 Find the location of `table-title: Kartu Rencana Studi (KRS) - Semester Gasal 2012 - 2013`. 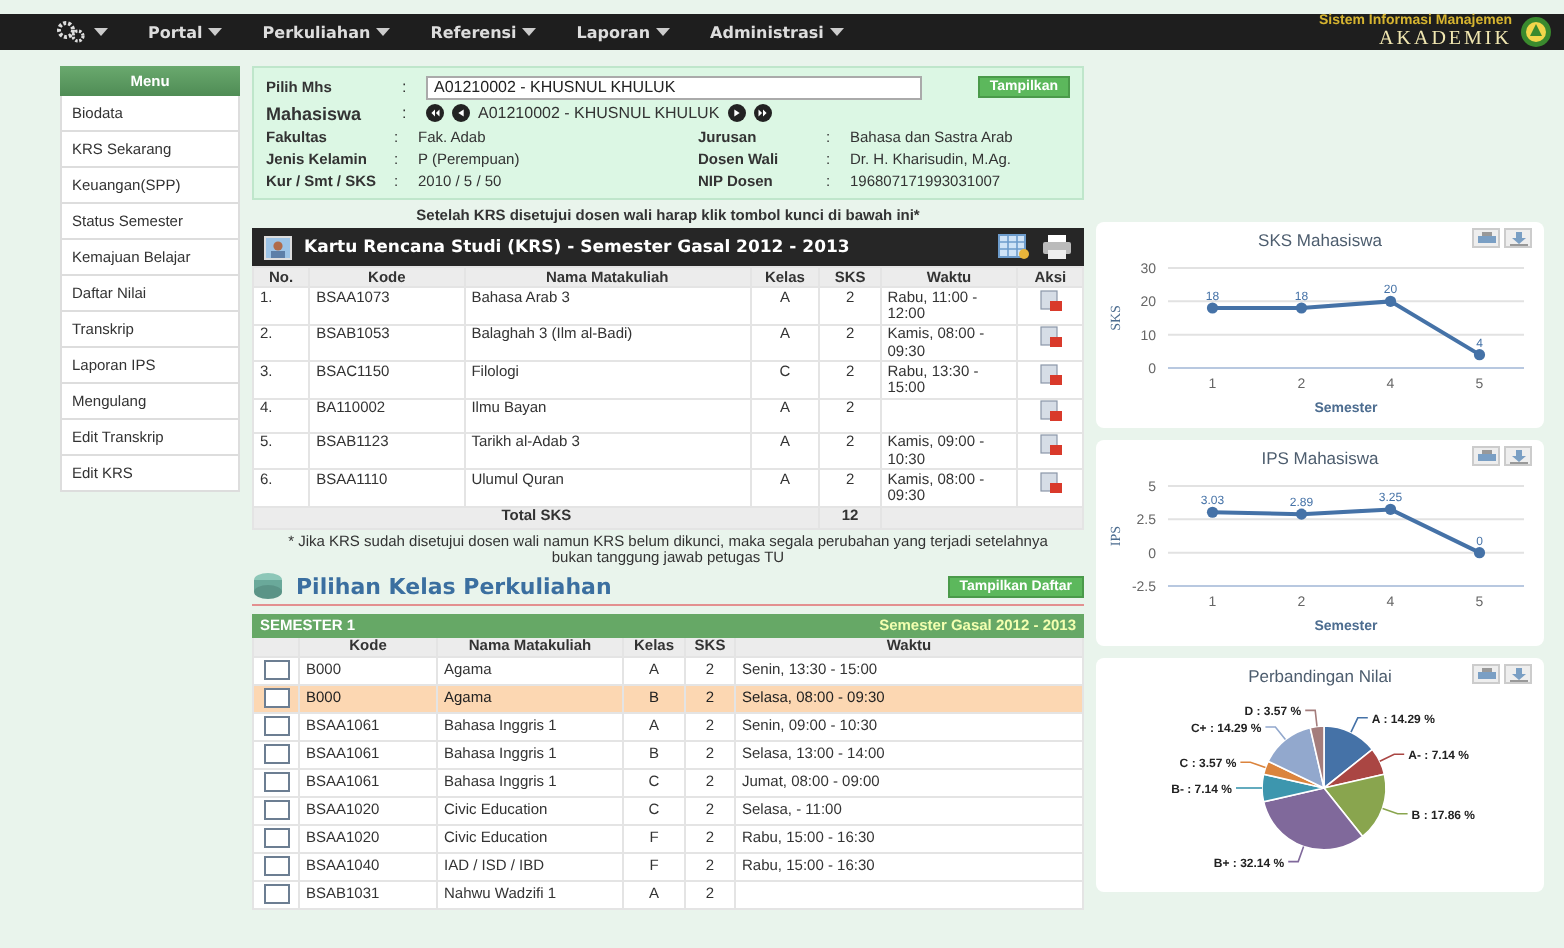

table-title: Kartu Rencana Studi (KRS) - Semester Gasal 2012 - 2013 is located at coordinates (578, 247).